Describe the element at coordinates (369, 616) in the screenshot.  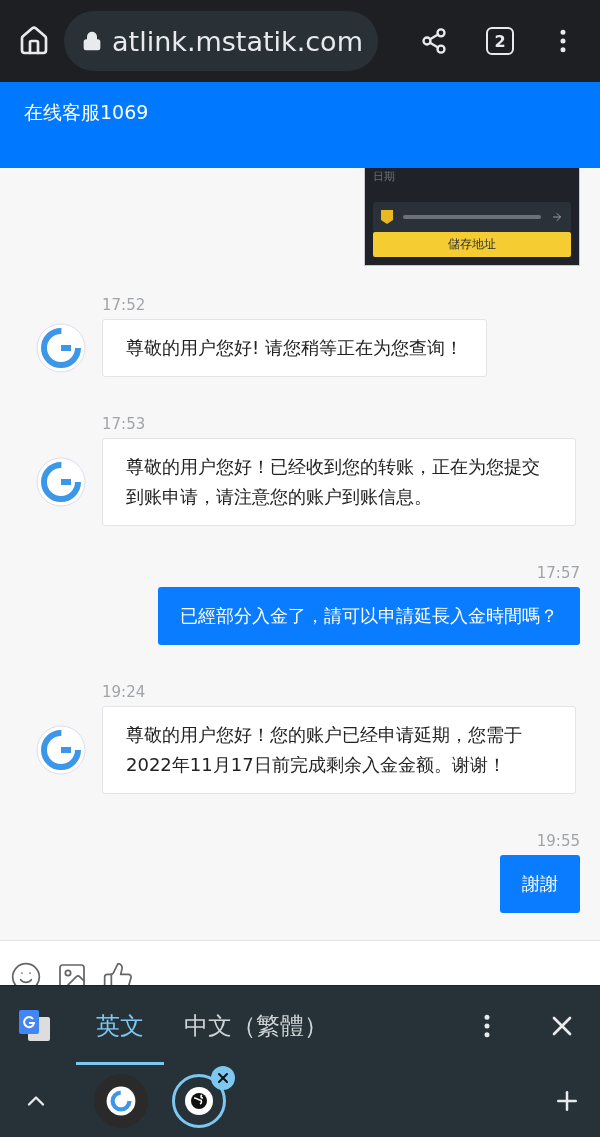
I see `message-bubble: 已經部分入金了，請可以申請延長入金時間嗎？` at that location.